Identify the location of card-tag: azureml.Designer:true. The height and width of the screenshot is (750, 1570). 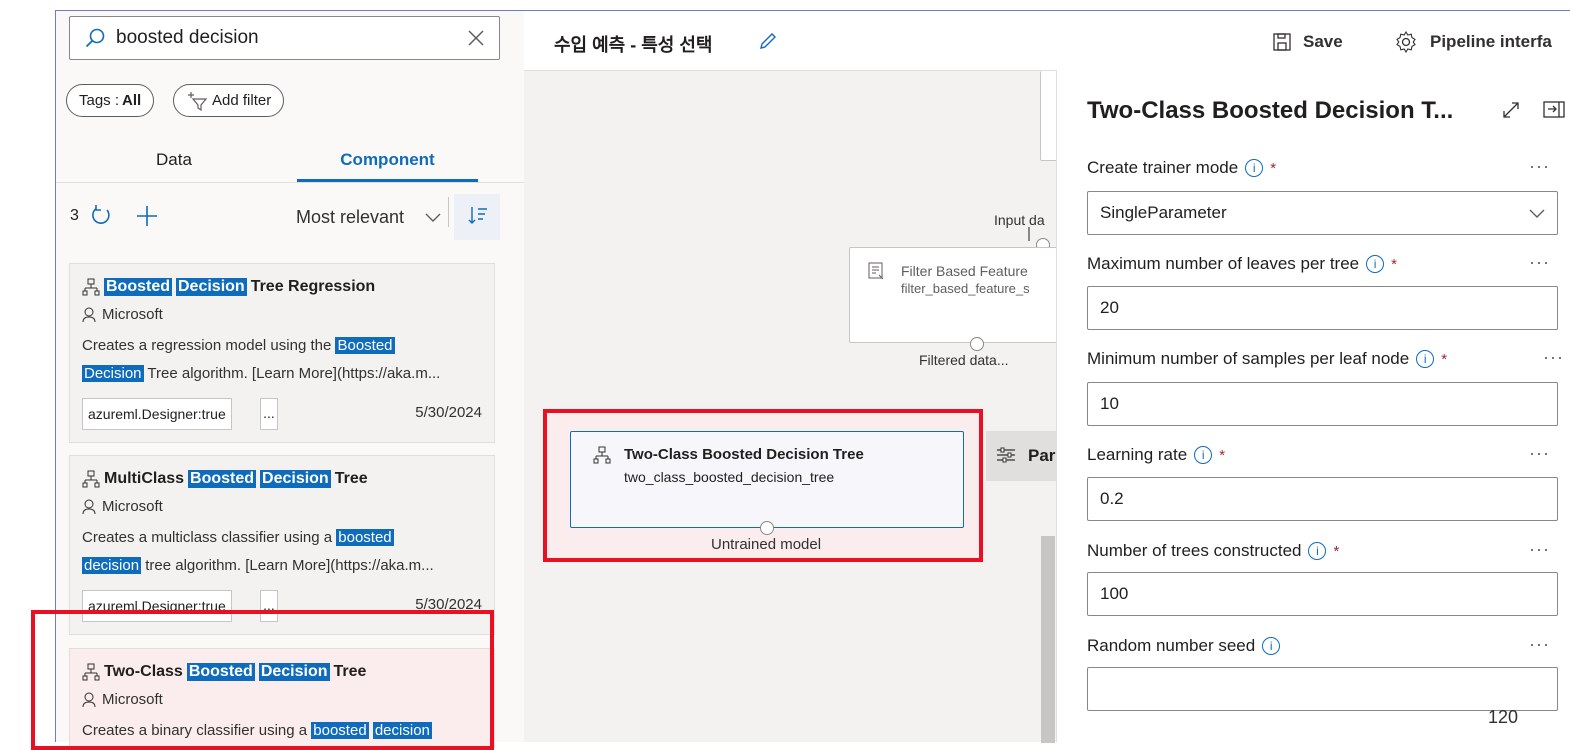
(157, 414).